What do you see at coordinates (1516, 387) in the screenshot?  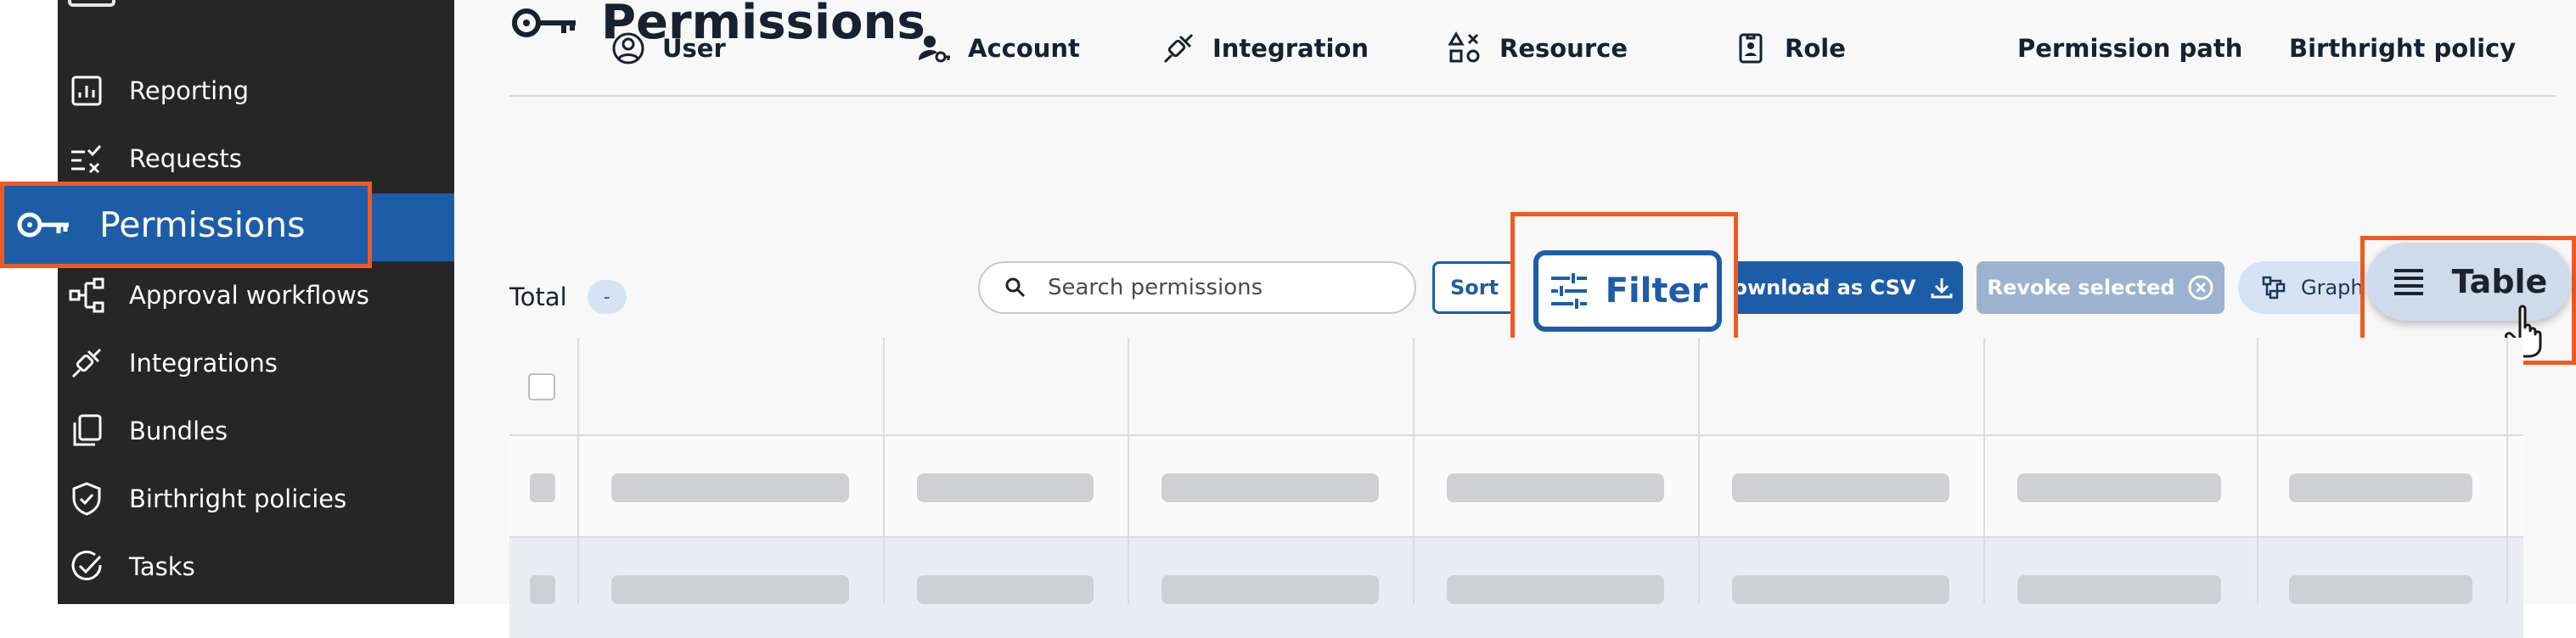 I see `table-header` at bounding box center [1516, 387].